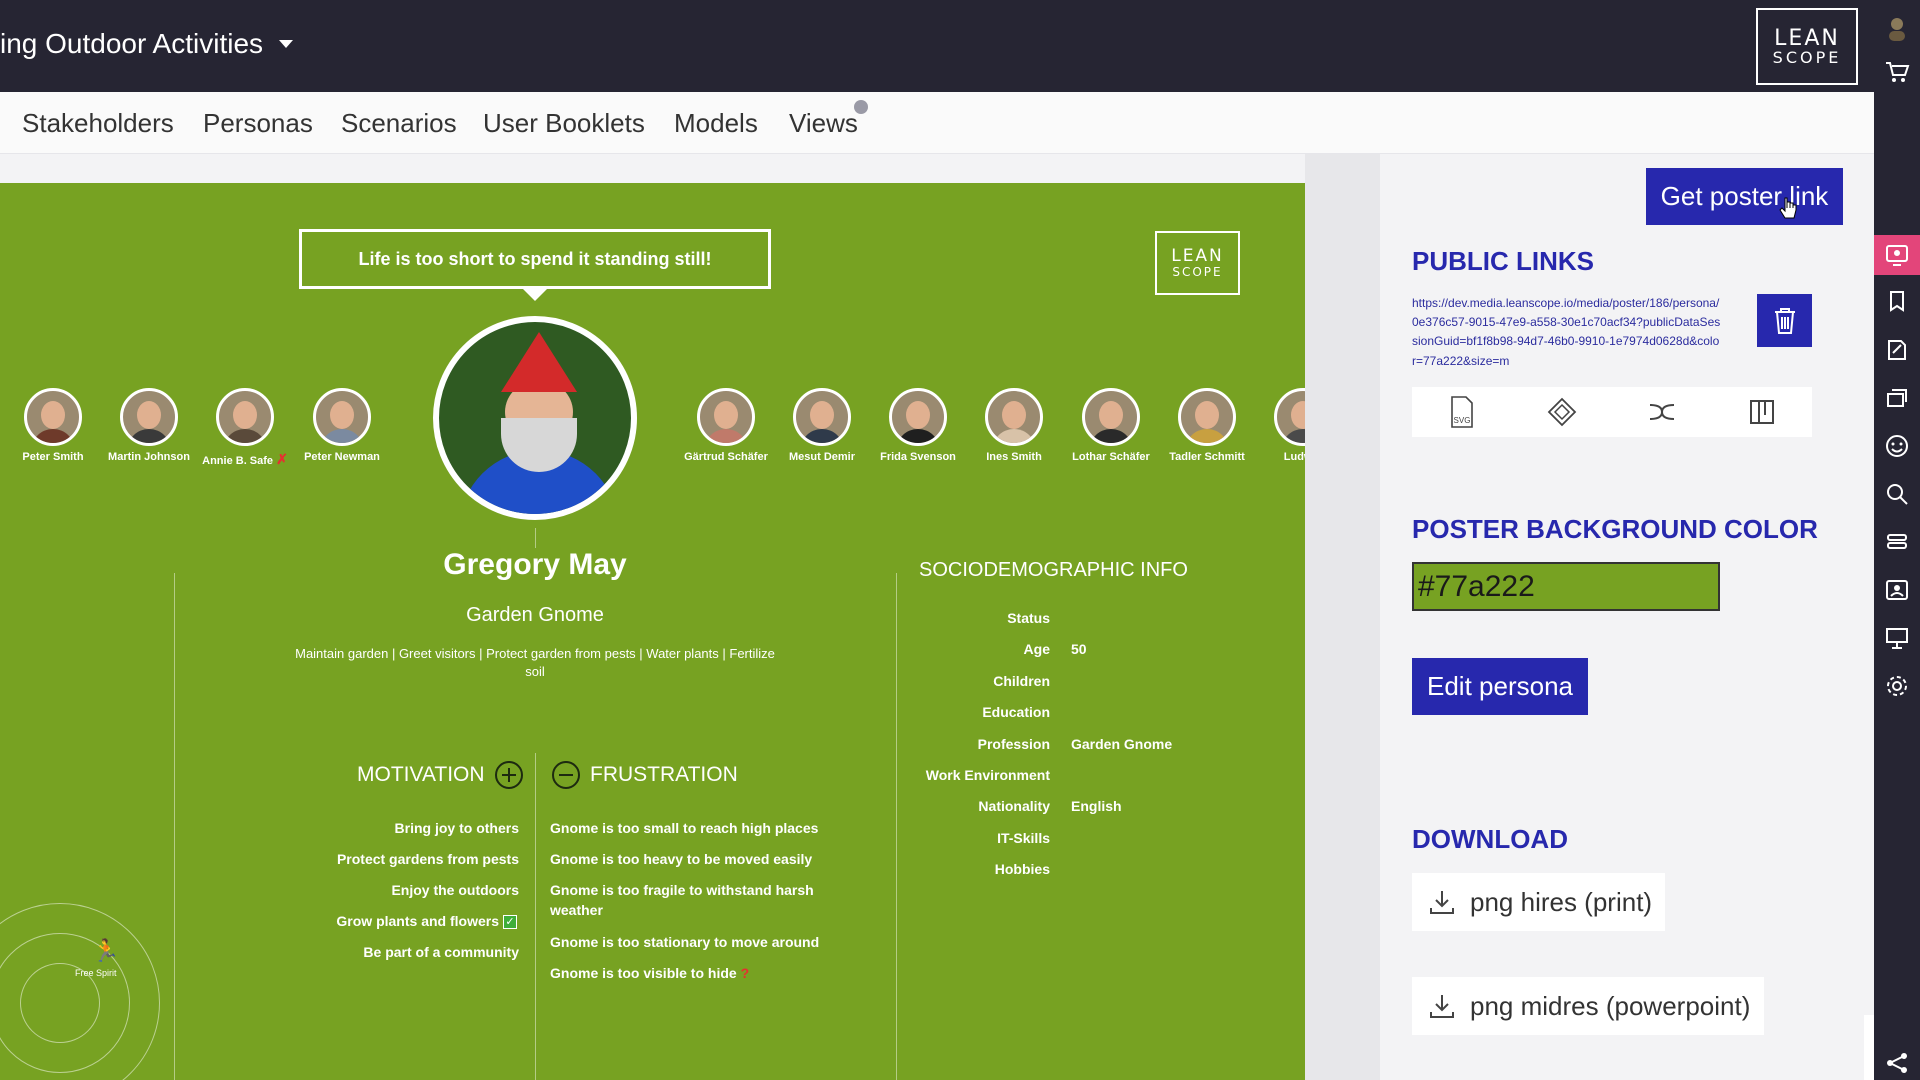  I want to click on gear-icon, so click(1897, 686).